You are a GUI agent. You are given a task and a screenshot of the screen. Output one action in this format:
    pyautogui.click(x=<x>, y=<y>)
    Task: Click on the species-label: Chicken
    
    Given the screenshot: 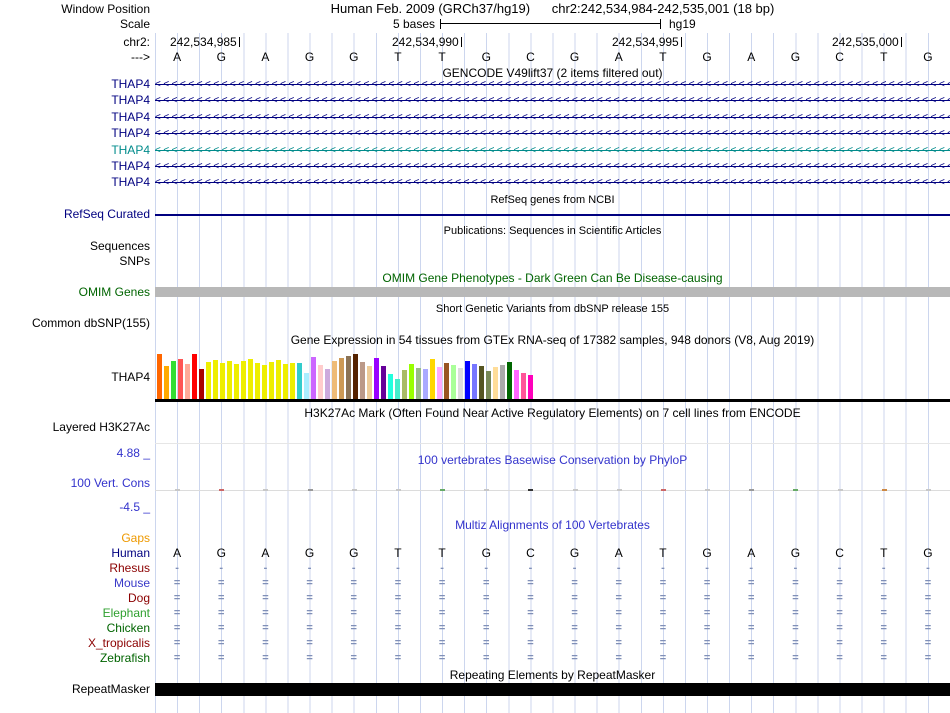 What is the action you would take?
    pyautogui.click(x=75, y=628)
    